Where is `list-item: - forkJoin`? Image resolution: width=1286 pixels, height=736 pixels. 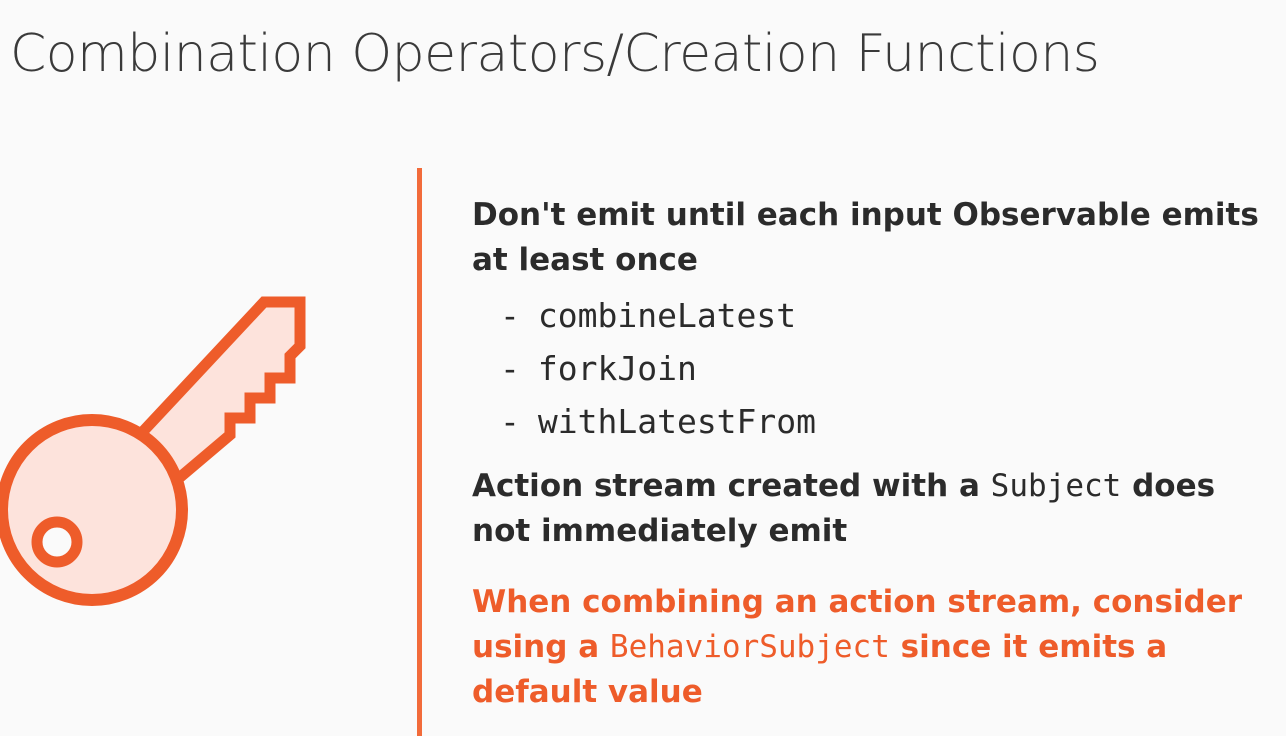 list-item: - forkJoin is located at coordinates (886, 368).